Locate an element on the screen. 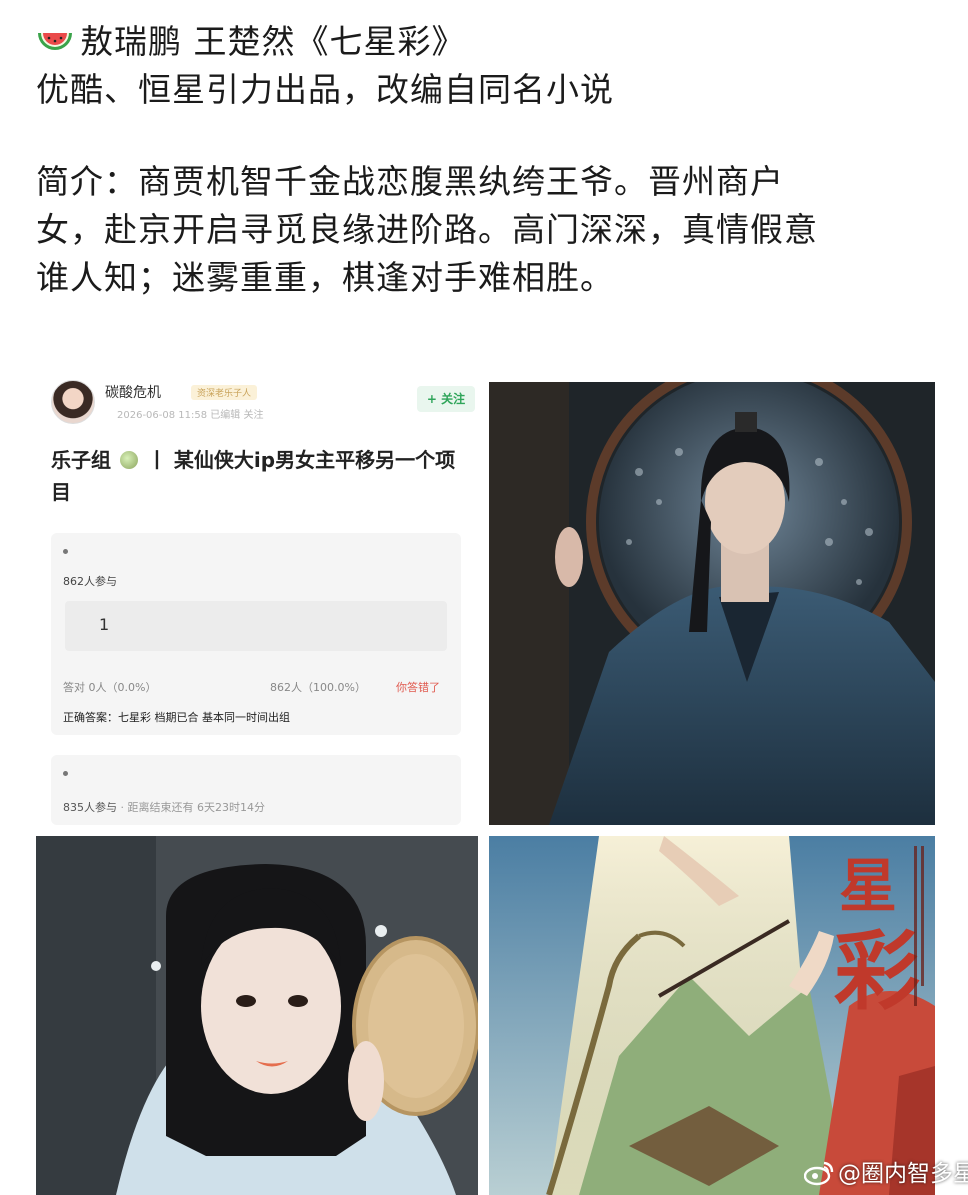 Image resolution: width=968 pixels, height=1195 pixels. weibo-icon is located at coordinates (819, 1173).